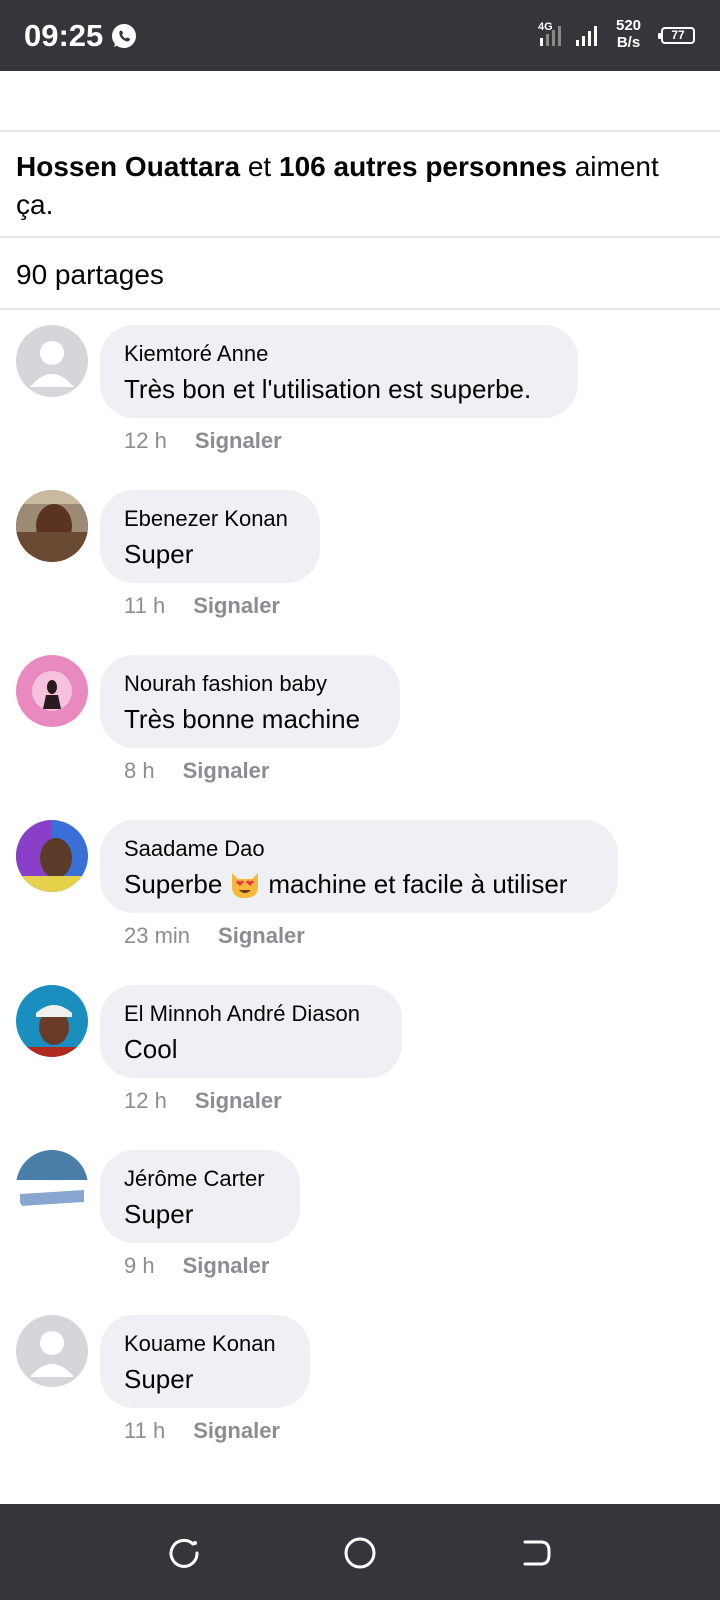 The width and height of the screenshot is (720, 1600). I want to click on comment-author: Saadame Dao, so click(359, 849).